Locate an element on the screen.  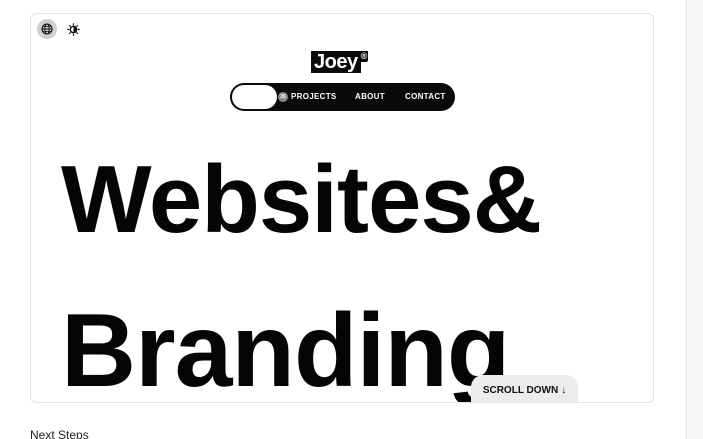
nav-link-about: ABOUT is located at coordinates (370, 97).